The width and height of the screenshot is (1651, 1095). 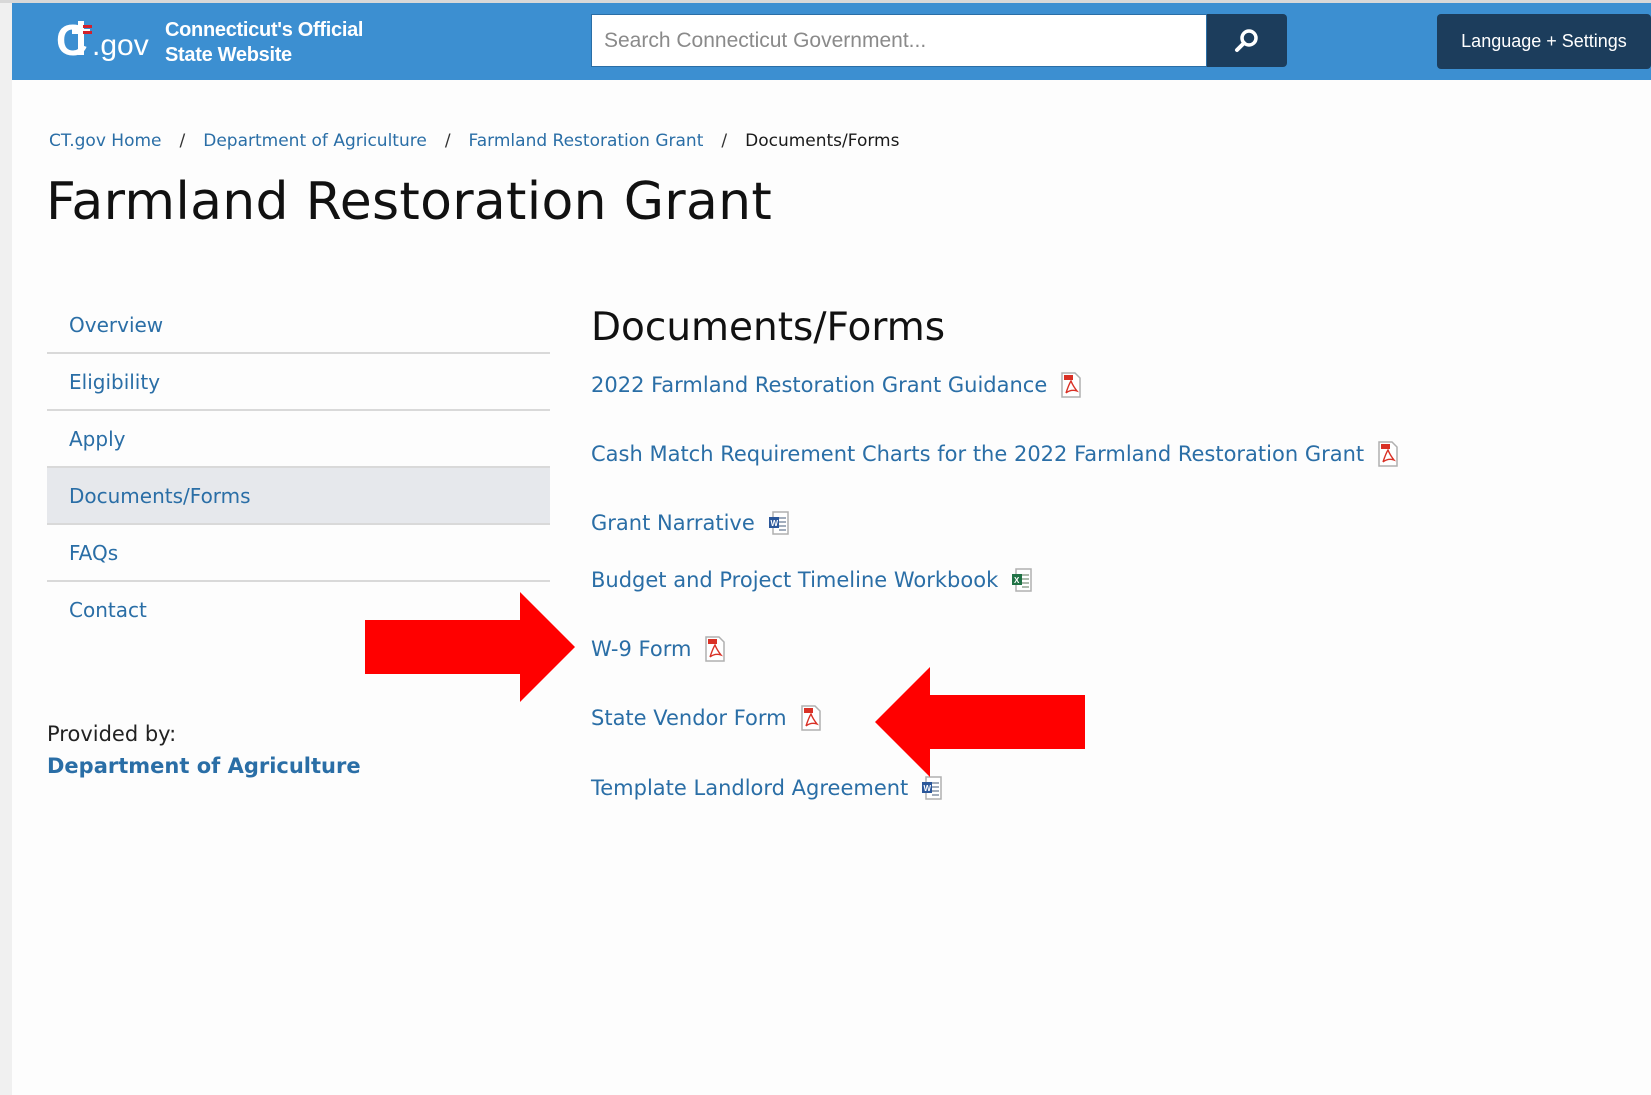 What do you see at coordinates (298, 439) in the screenshot?
I see `sidebar-item-apply: Apply` at bounding box center [298, 439].